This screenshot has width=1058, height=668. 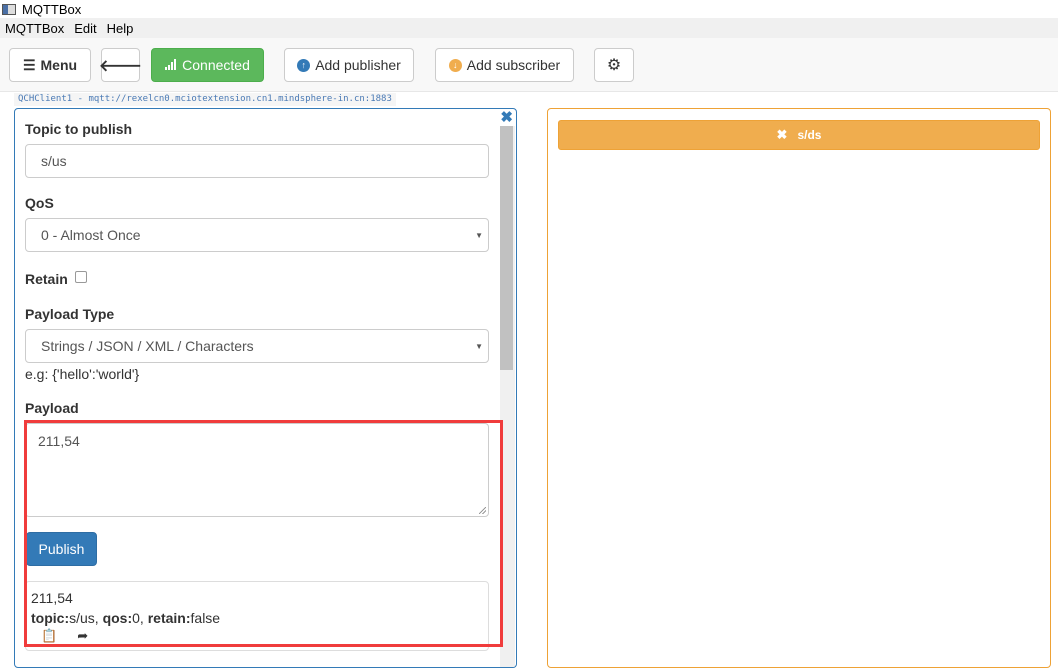 What do you see at coordinates (506, 117) in the screenshot?
I see `close-publisher-icon: ✖` at bounding box center [506, 117].